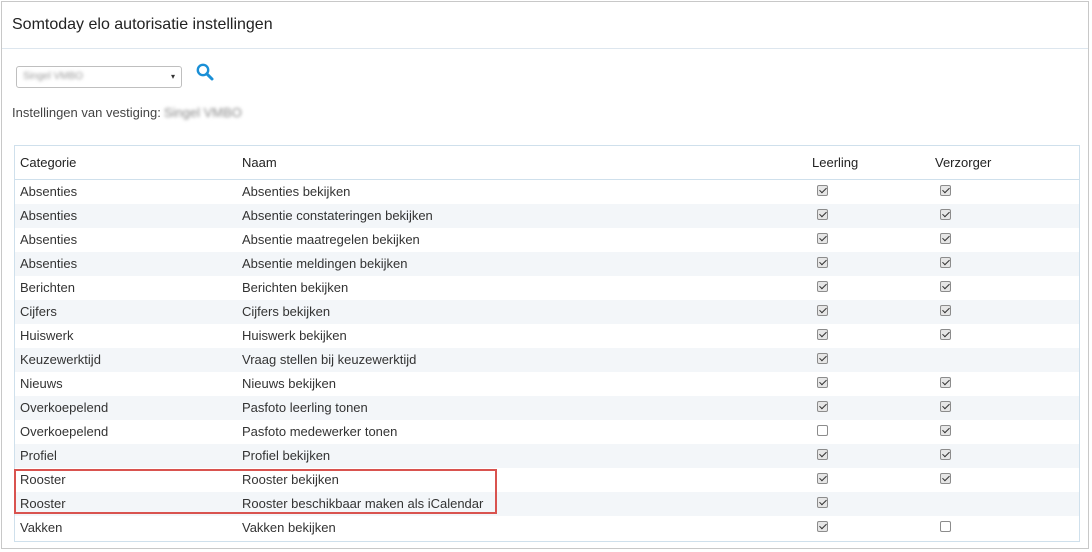 The image size is (1092, 552). Describe the element at coordinates (547, 336) in the screenshot. I see `table-row: Huiswerk Huiswerk bekijken` at that location.